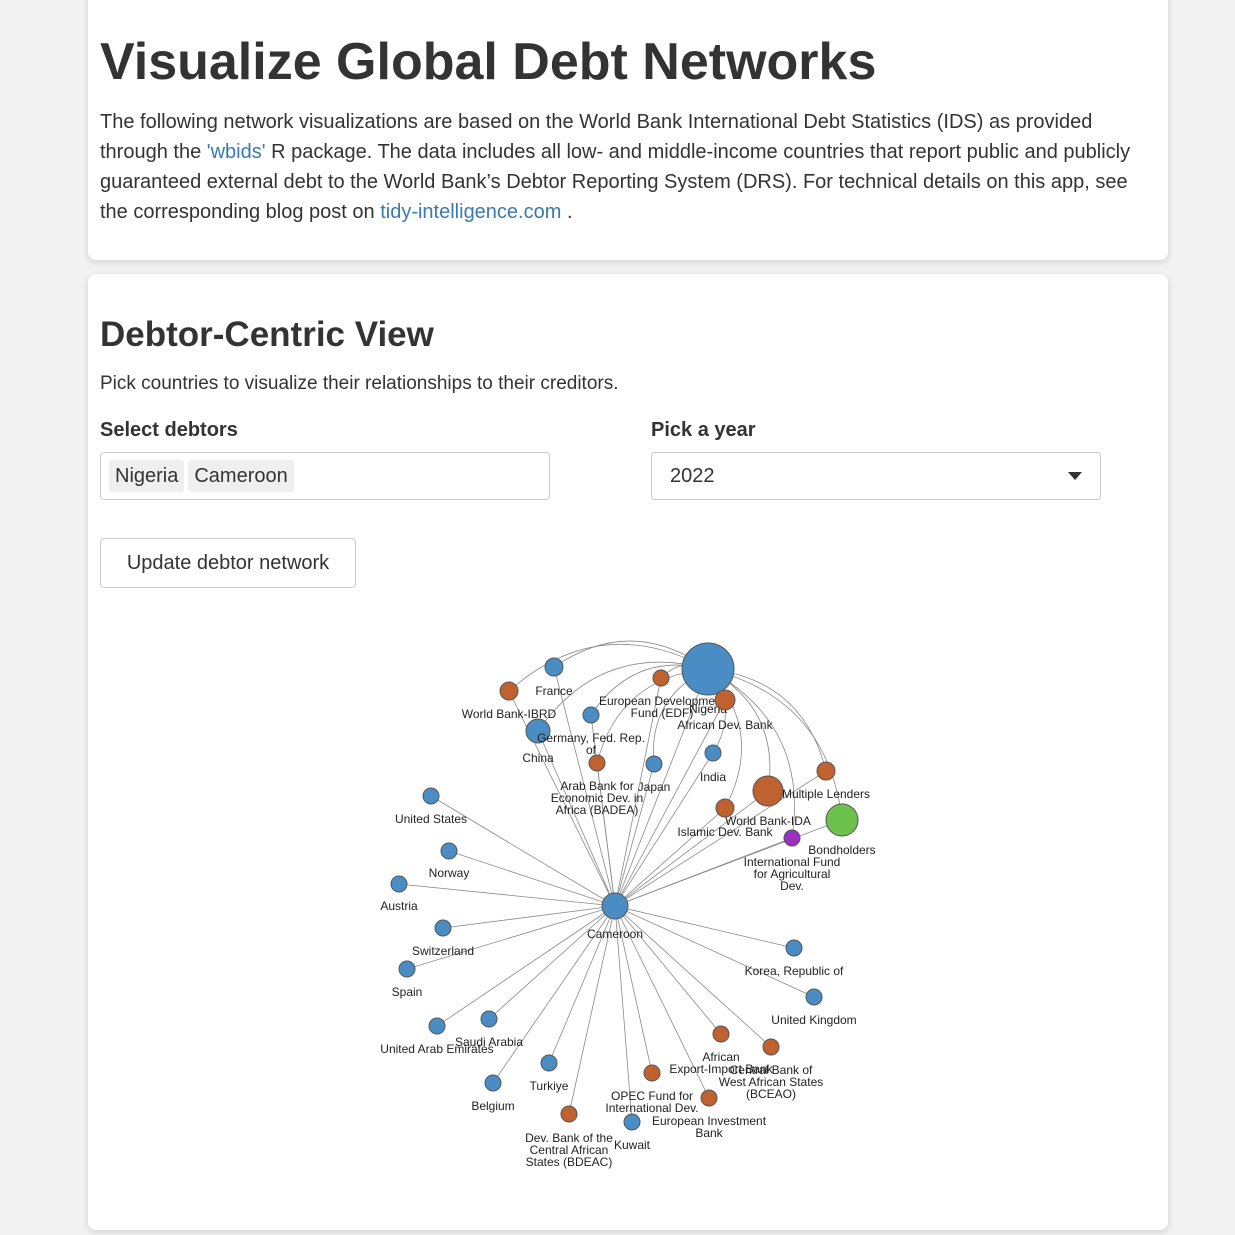 The image size is (1235, 1235). Describe the element at coordinates (792, 874) in the screenshot. I see `node-label: International Fund for Agricultural Dev.` at that location.